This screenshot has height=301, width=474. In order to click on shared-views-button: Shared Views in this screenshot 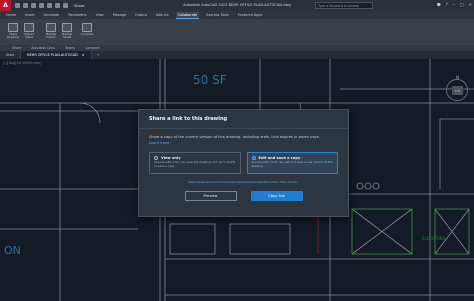, I will do `click(29, 31)`.